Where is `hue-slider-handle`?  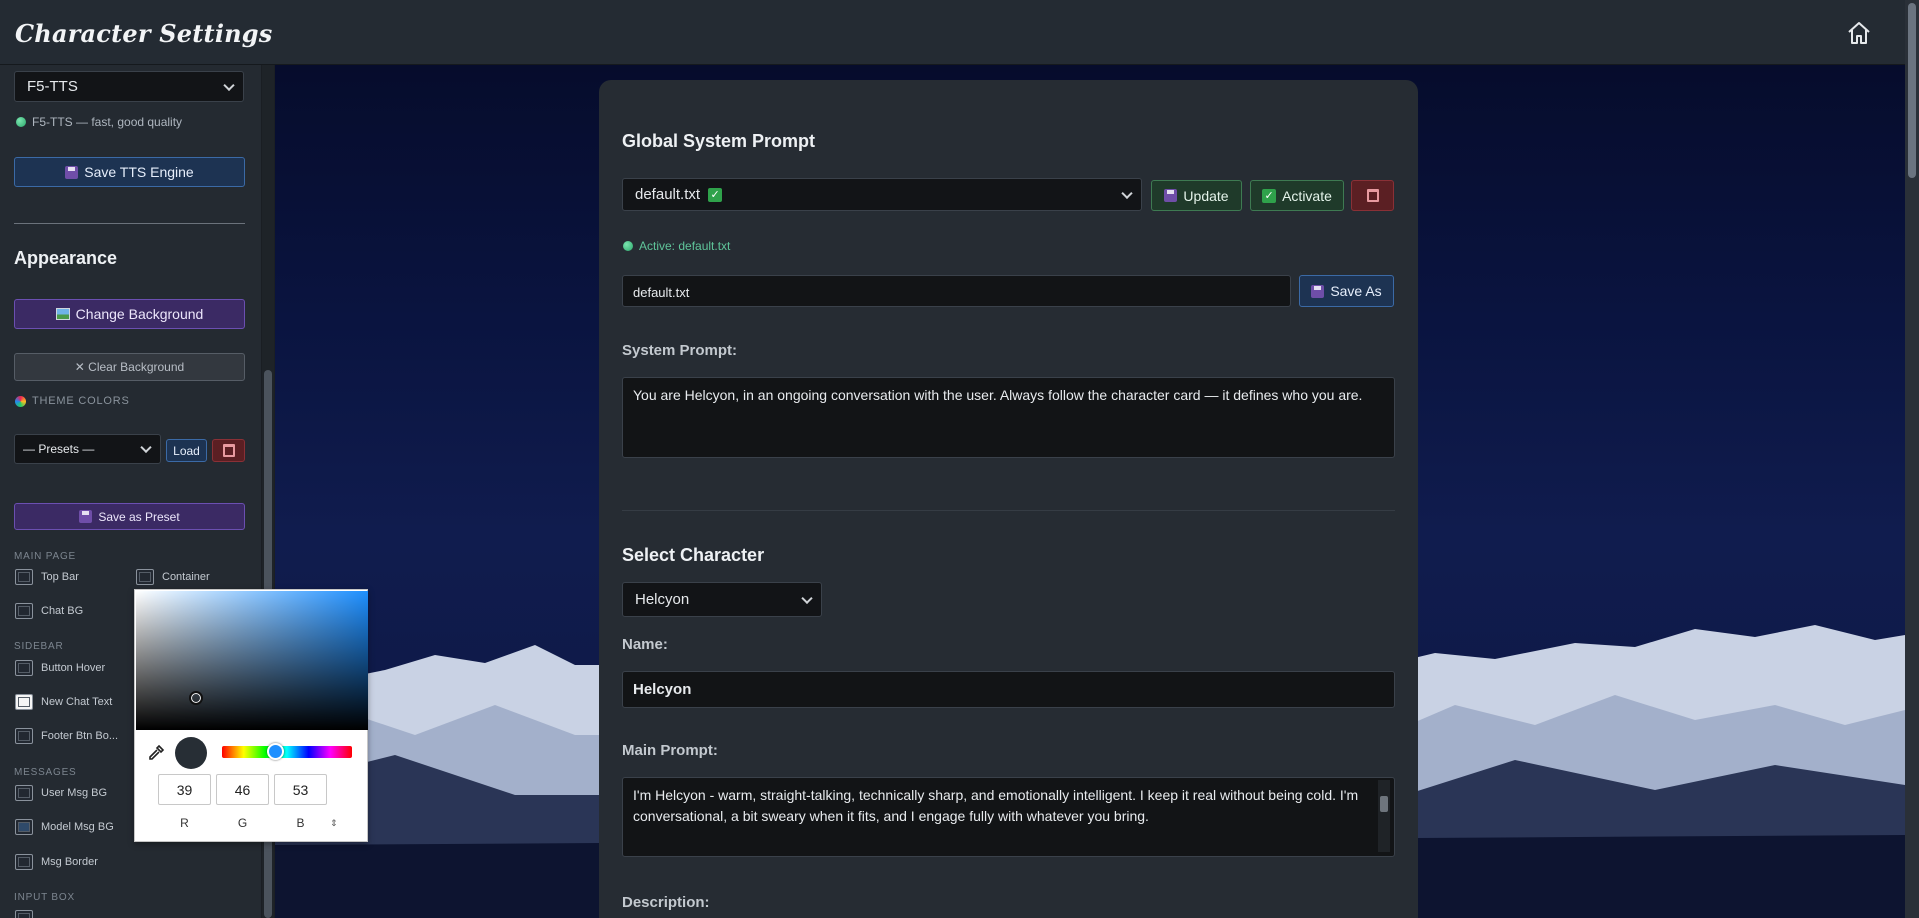
hue-slider-handle is located at coordinates (275, 751).